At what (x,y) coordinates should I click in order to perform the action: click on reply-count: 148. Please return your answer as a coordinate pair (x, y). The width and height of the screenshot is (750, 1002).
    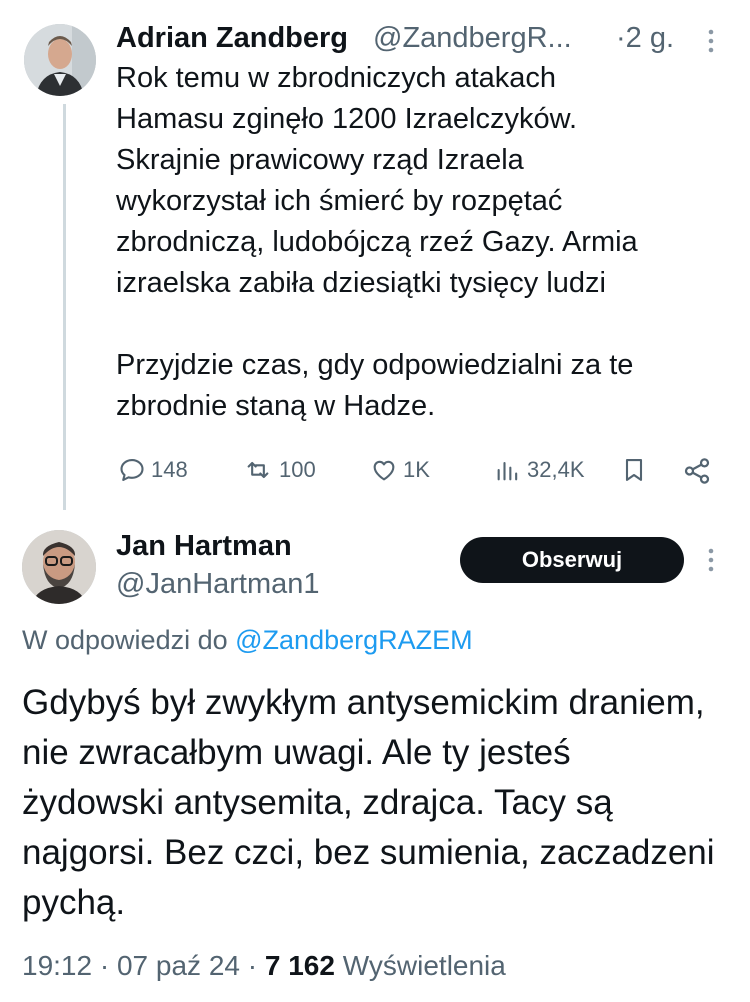
    Looking at the image, I should click on (169, 469).